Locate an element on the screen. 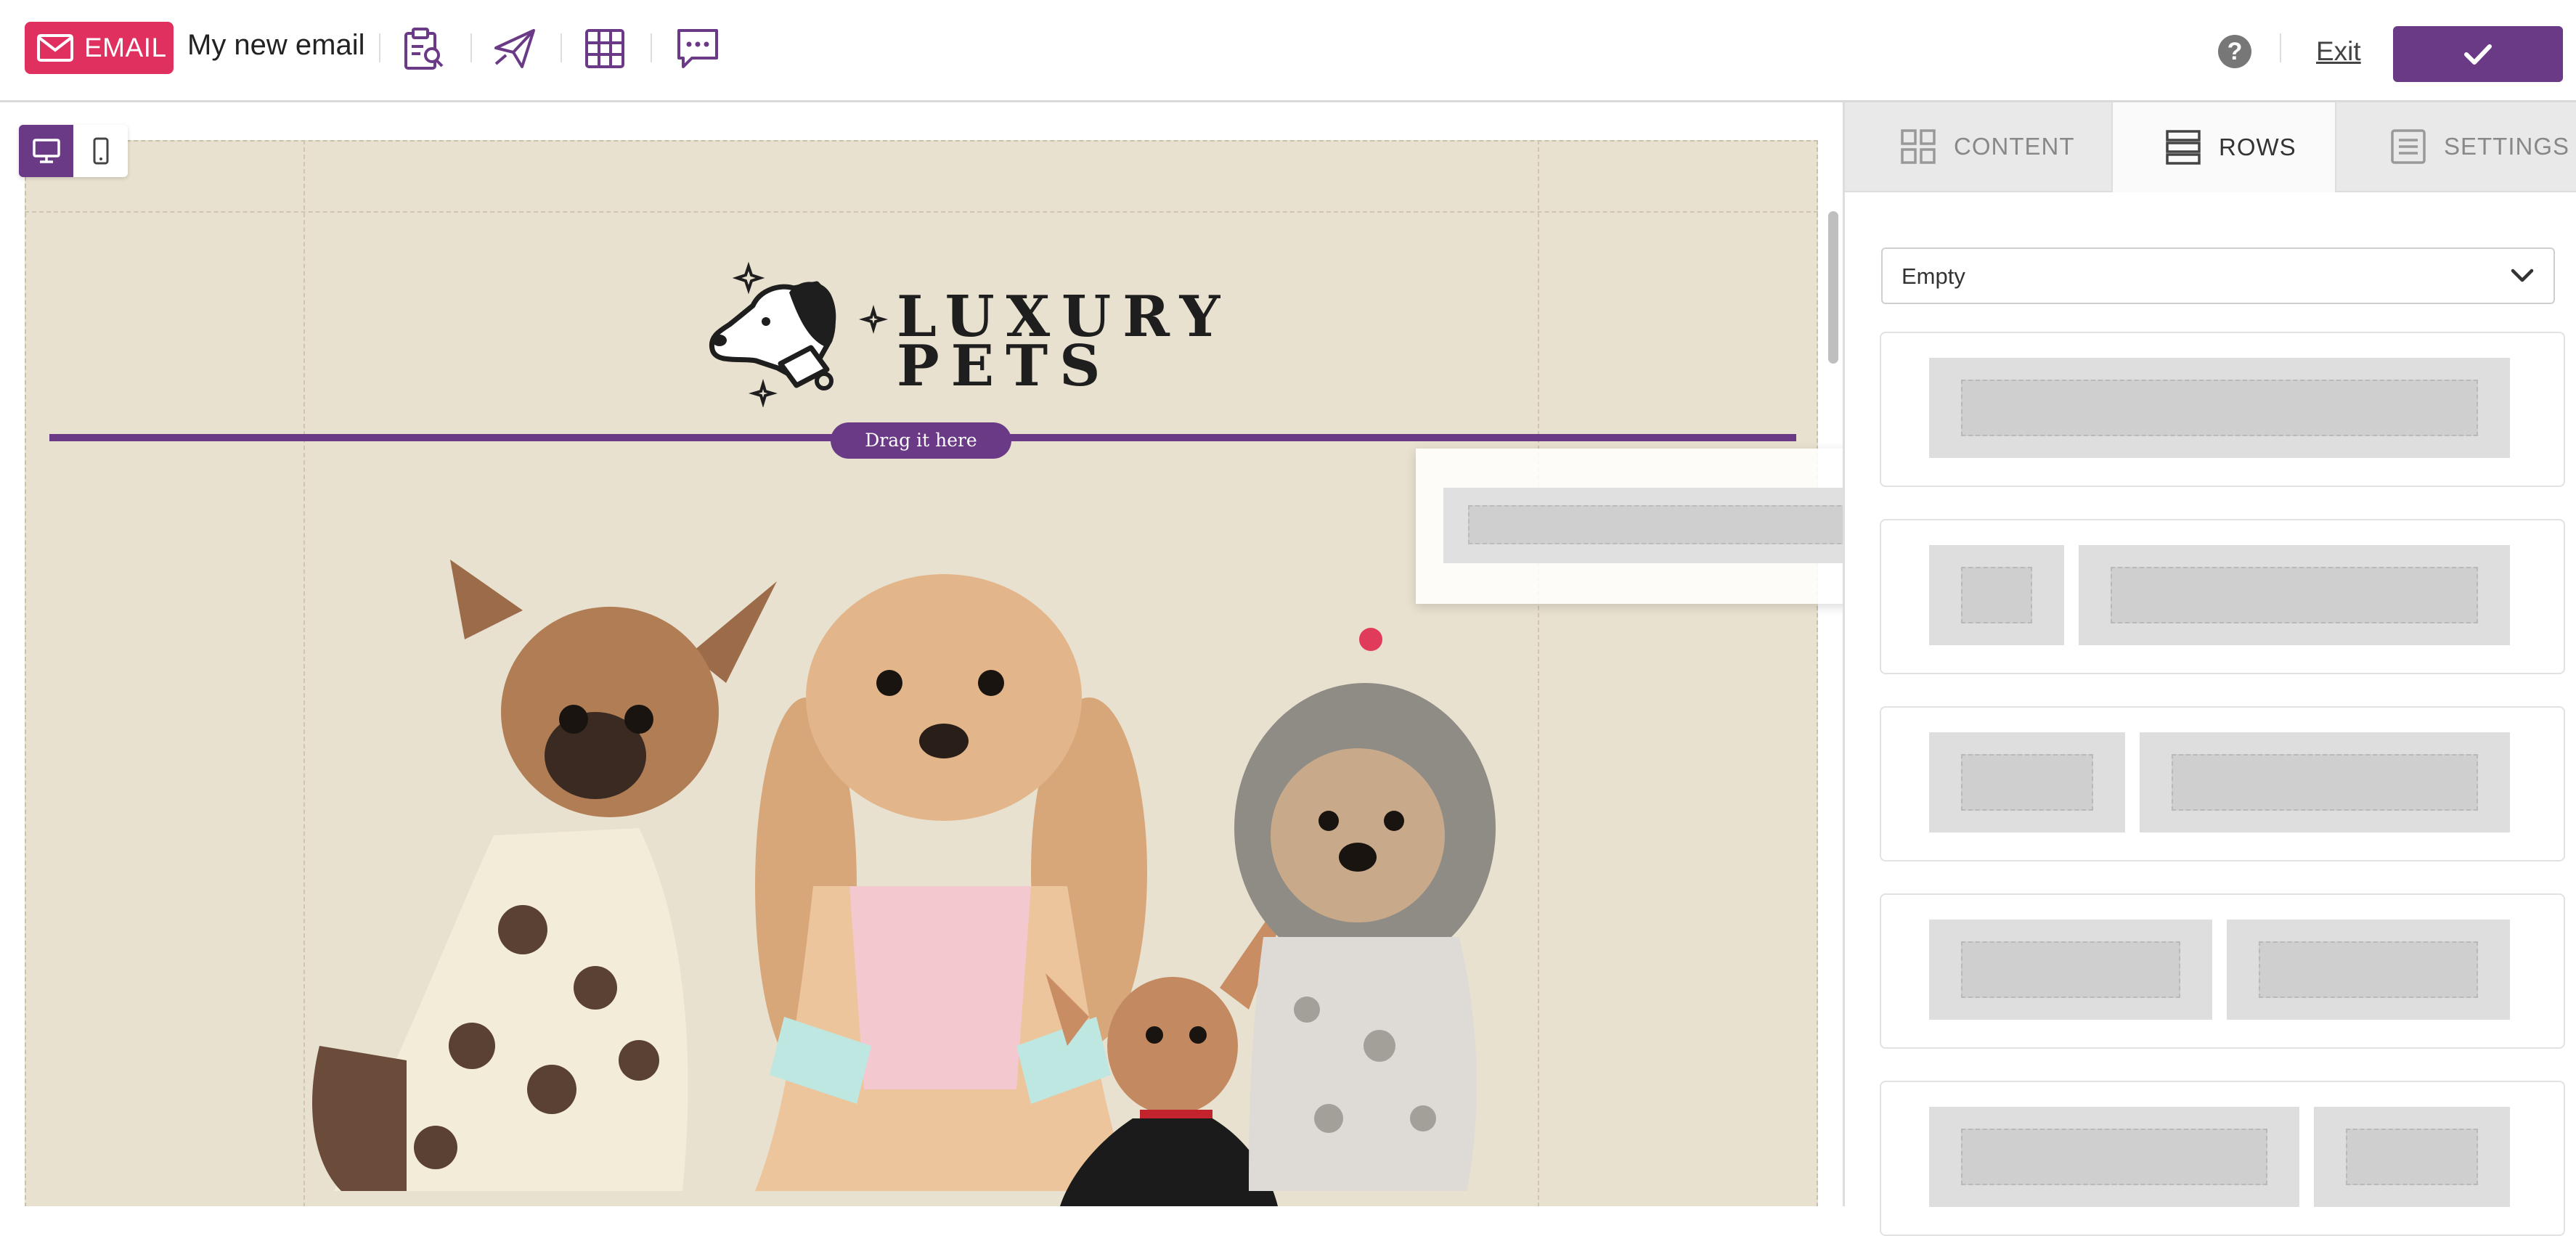 The width and height of the screenshot is (2576, 1236). tab-rows: ROWS is located at coordinates (2223, 147).